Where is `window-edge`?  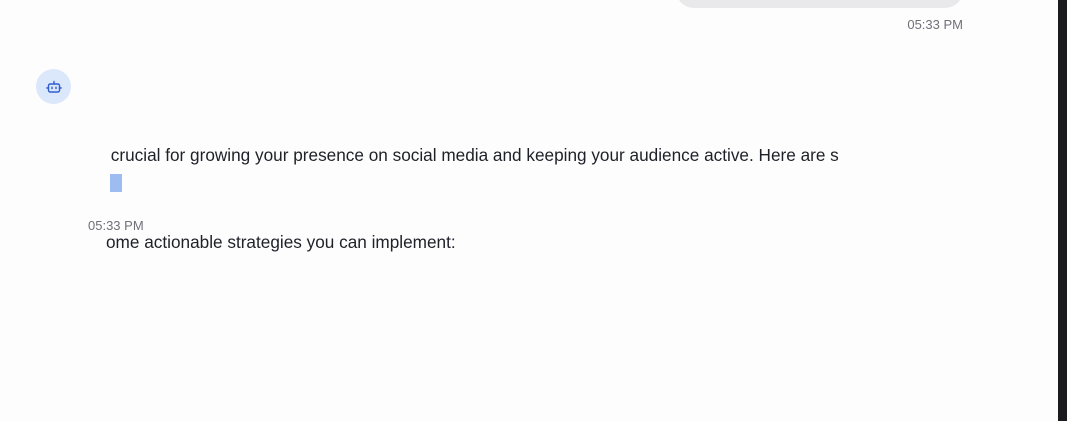
window-edge is located at coordinates (1062, 210).